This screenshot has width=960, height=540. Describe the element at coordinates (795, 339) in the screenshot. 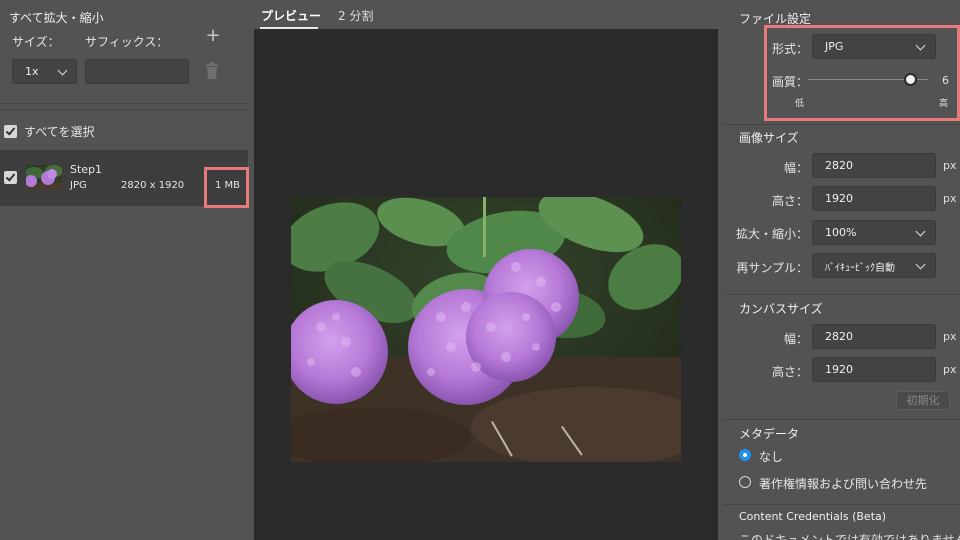

I see `canvas-width-label: 幅：` at that location.